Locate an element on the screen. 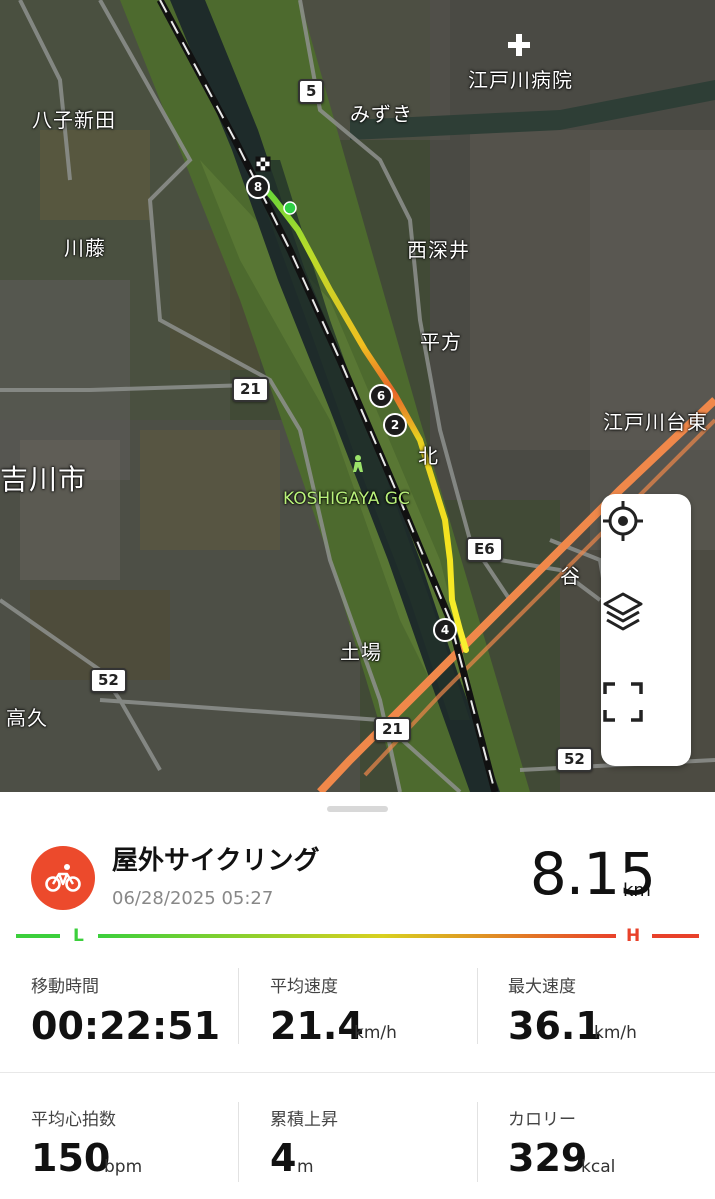 The image size is (715, 1199). elevation-gain-label: 累積上昇 is located at coordinates (304, 1120).